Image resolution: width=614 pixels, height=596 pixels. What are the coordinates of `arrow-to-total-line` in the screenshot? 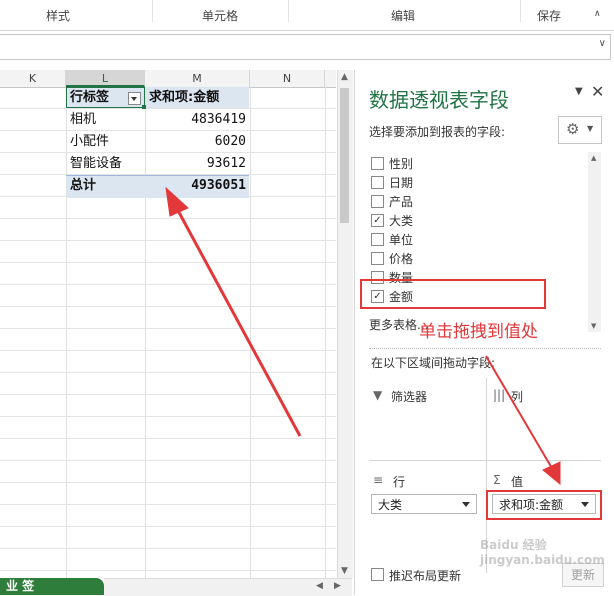 It's located at (237, 320).